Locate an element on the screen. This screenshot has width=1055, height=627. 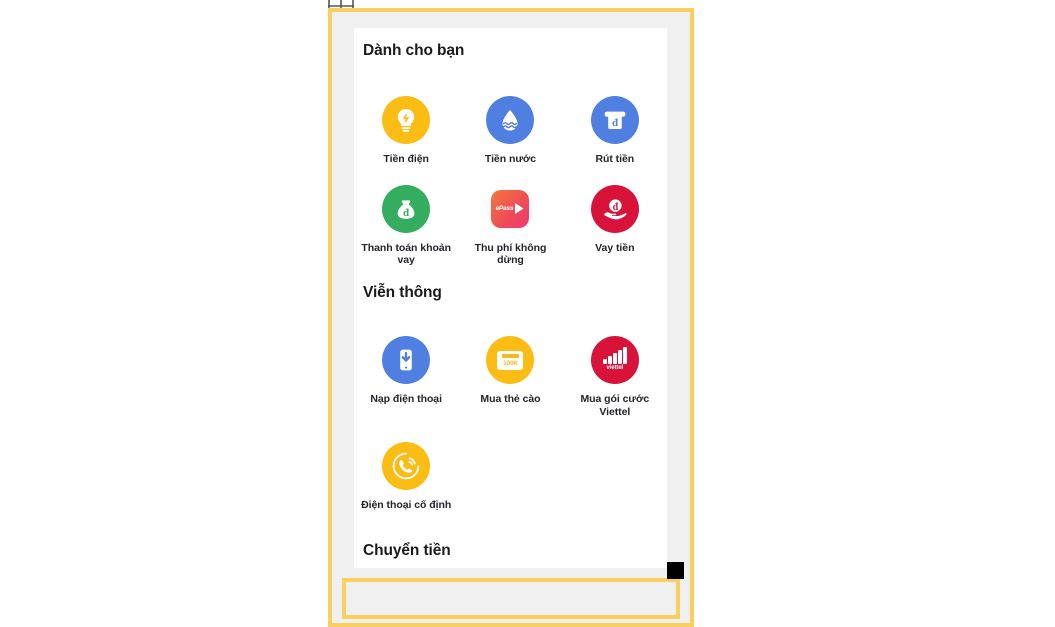
landline-phone-icon is located at coordinates (406, 466).